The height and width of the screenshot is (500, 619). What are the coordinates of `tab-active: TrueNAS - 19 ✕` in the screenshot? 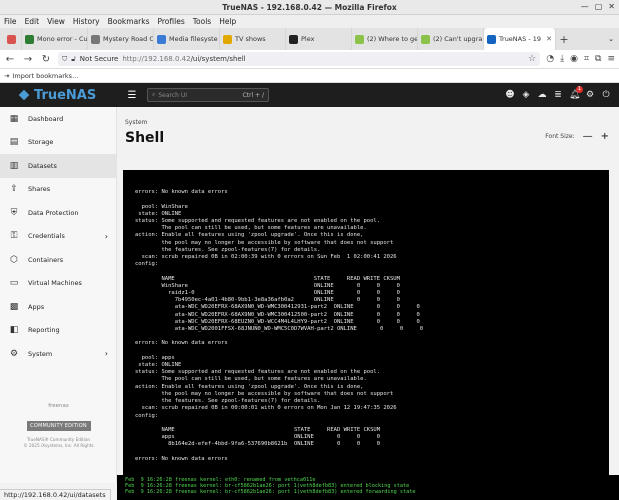 It's located at (520, 39).